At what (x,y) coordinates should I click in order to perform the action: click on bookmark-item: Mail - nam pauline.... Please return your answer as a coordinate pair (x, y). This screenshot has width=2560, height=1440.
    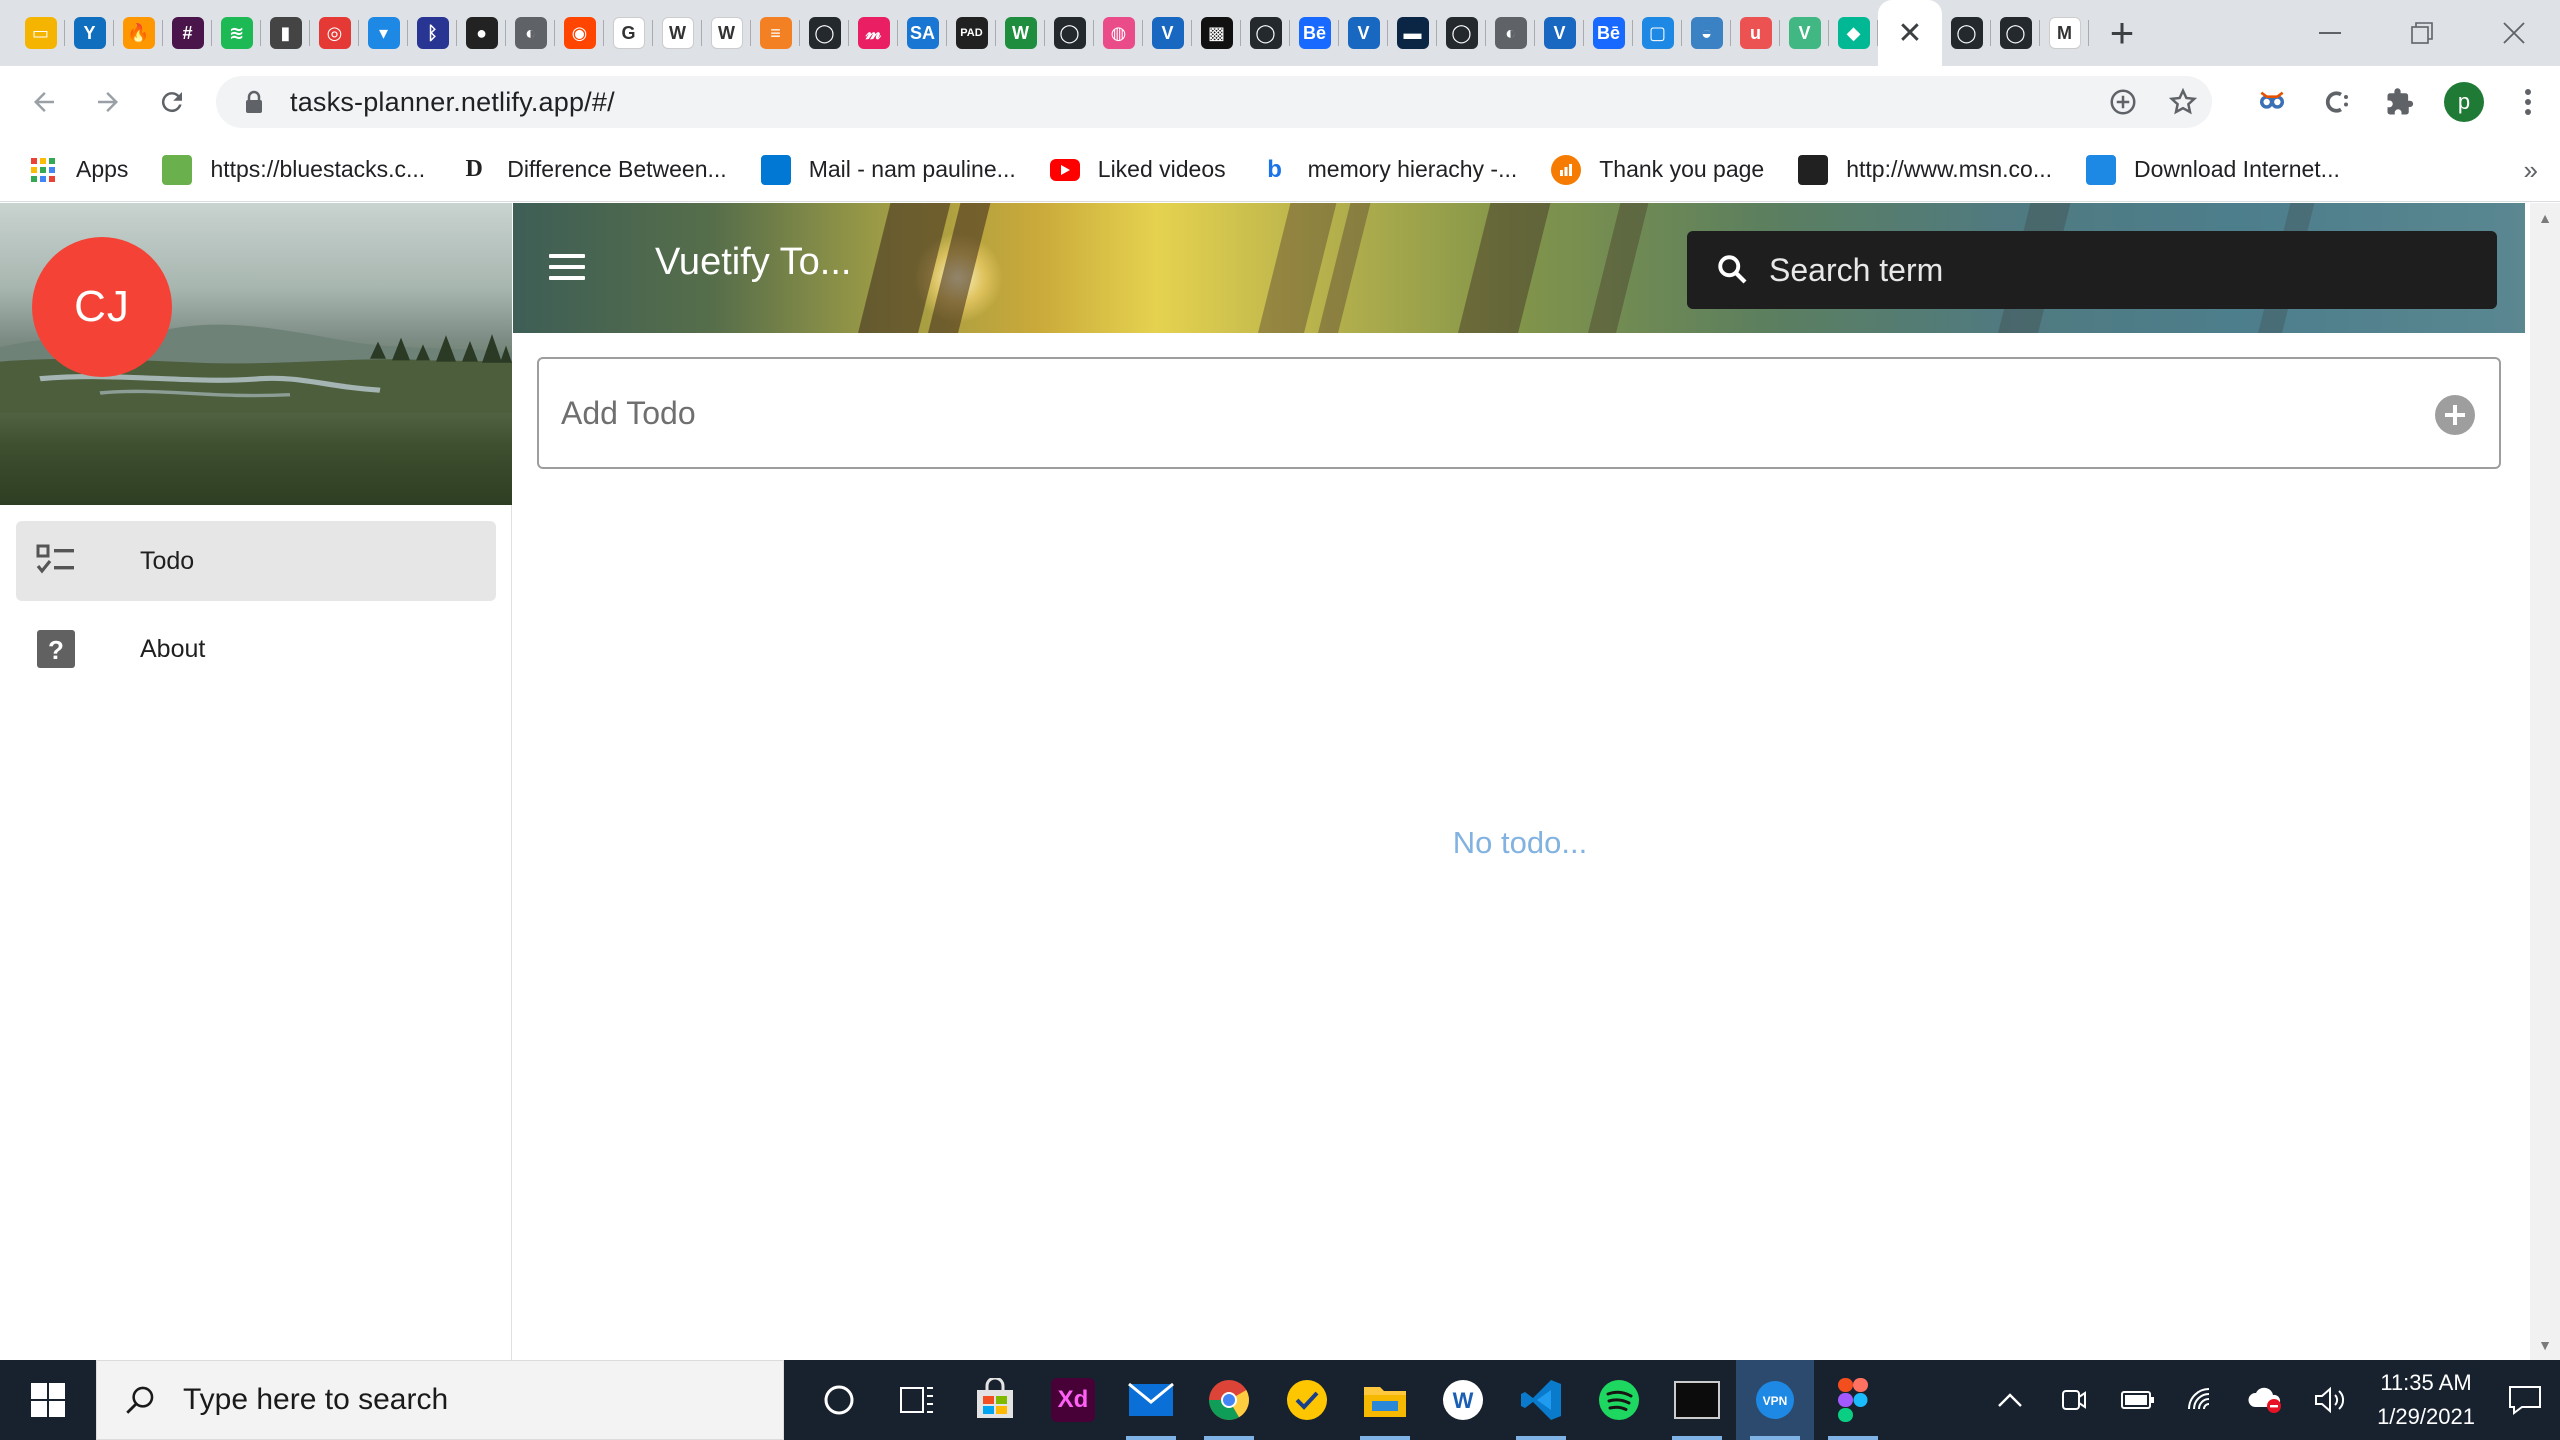
    Looking at the image, I should click on (888, 170).